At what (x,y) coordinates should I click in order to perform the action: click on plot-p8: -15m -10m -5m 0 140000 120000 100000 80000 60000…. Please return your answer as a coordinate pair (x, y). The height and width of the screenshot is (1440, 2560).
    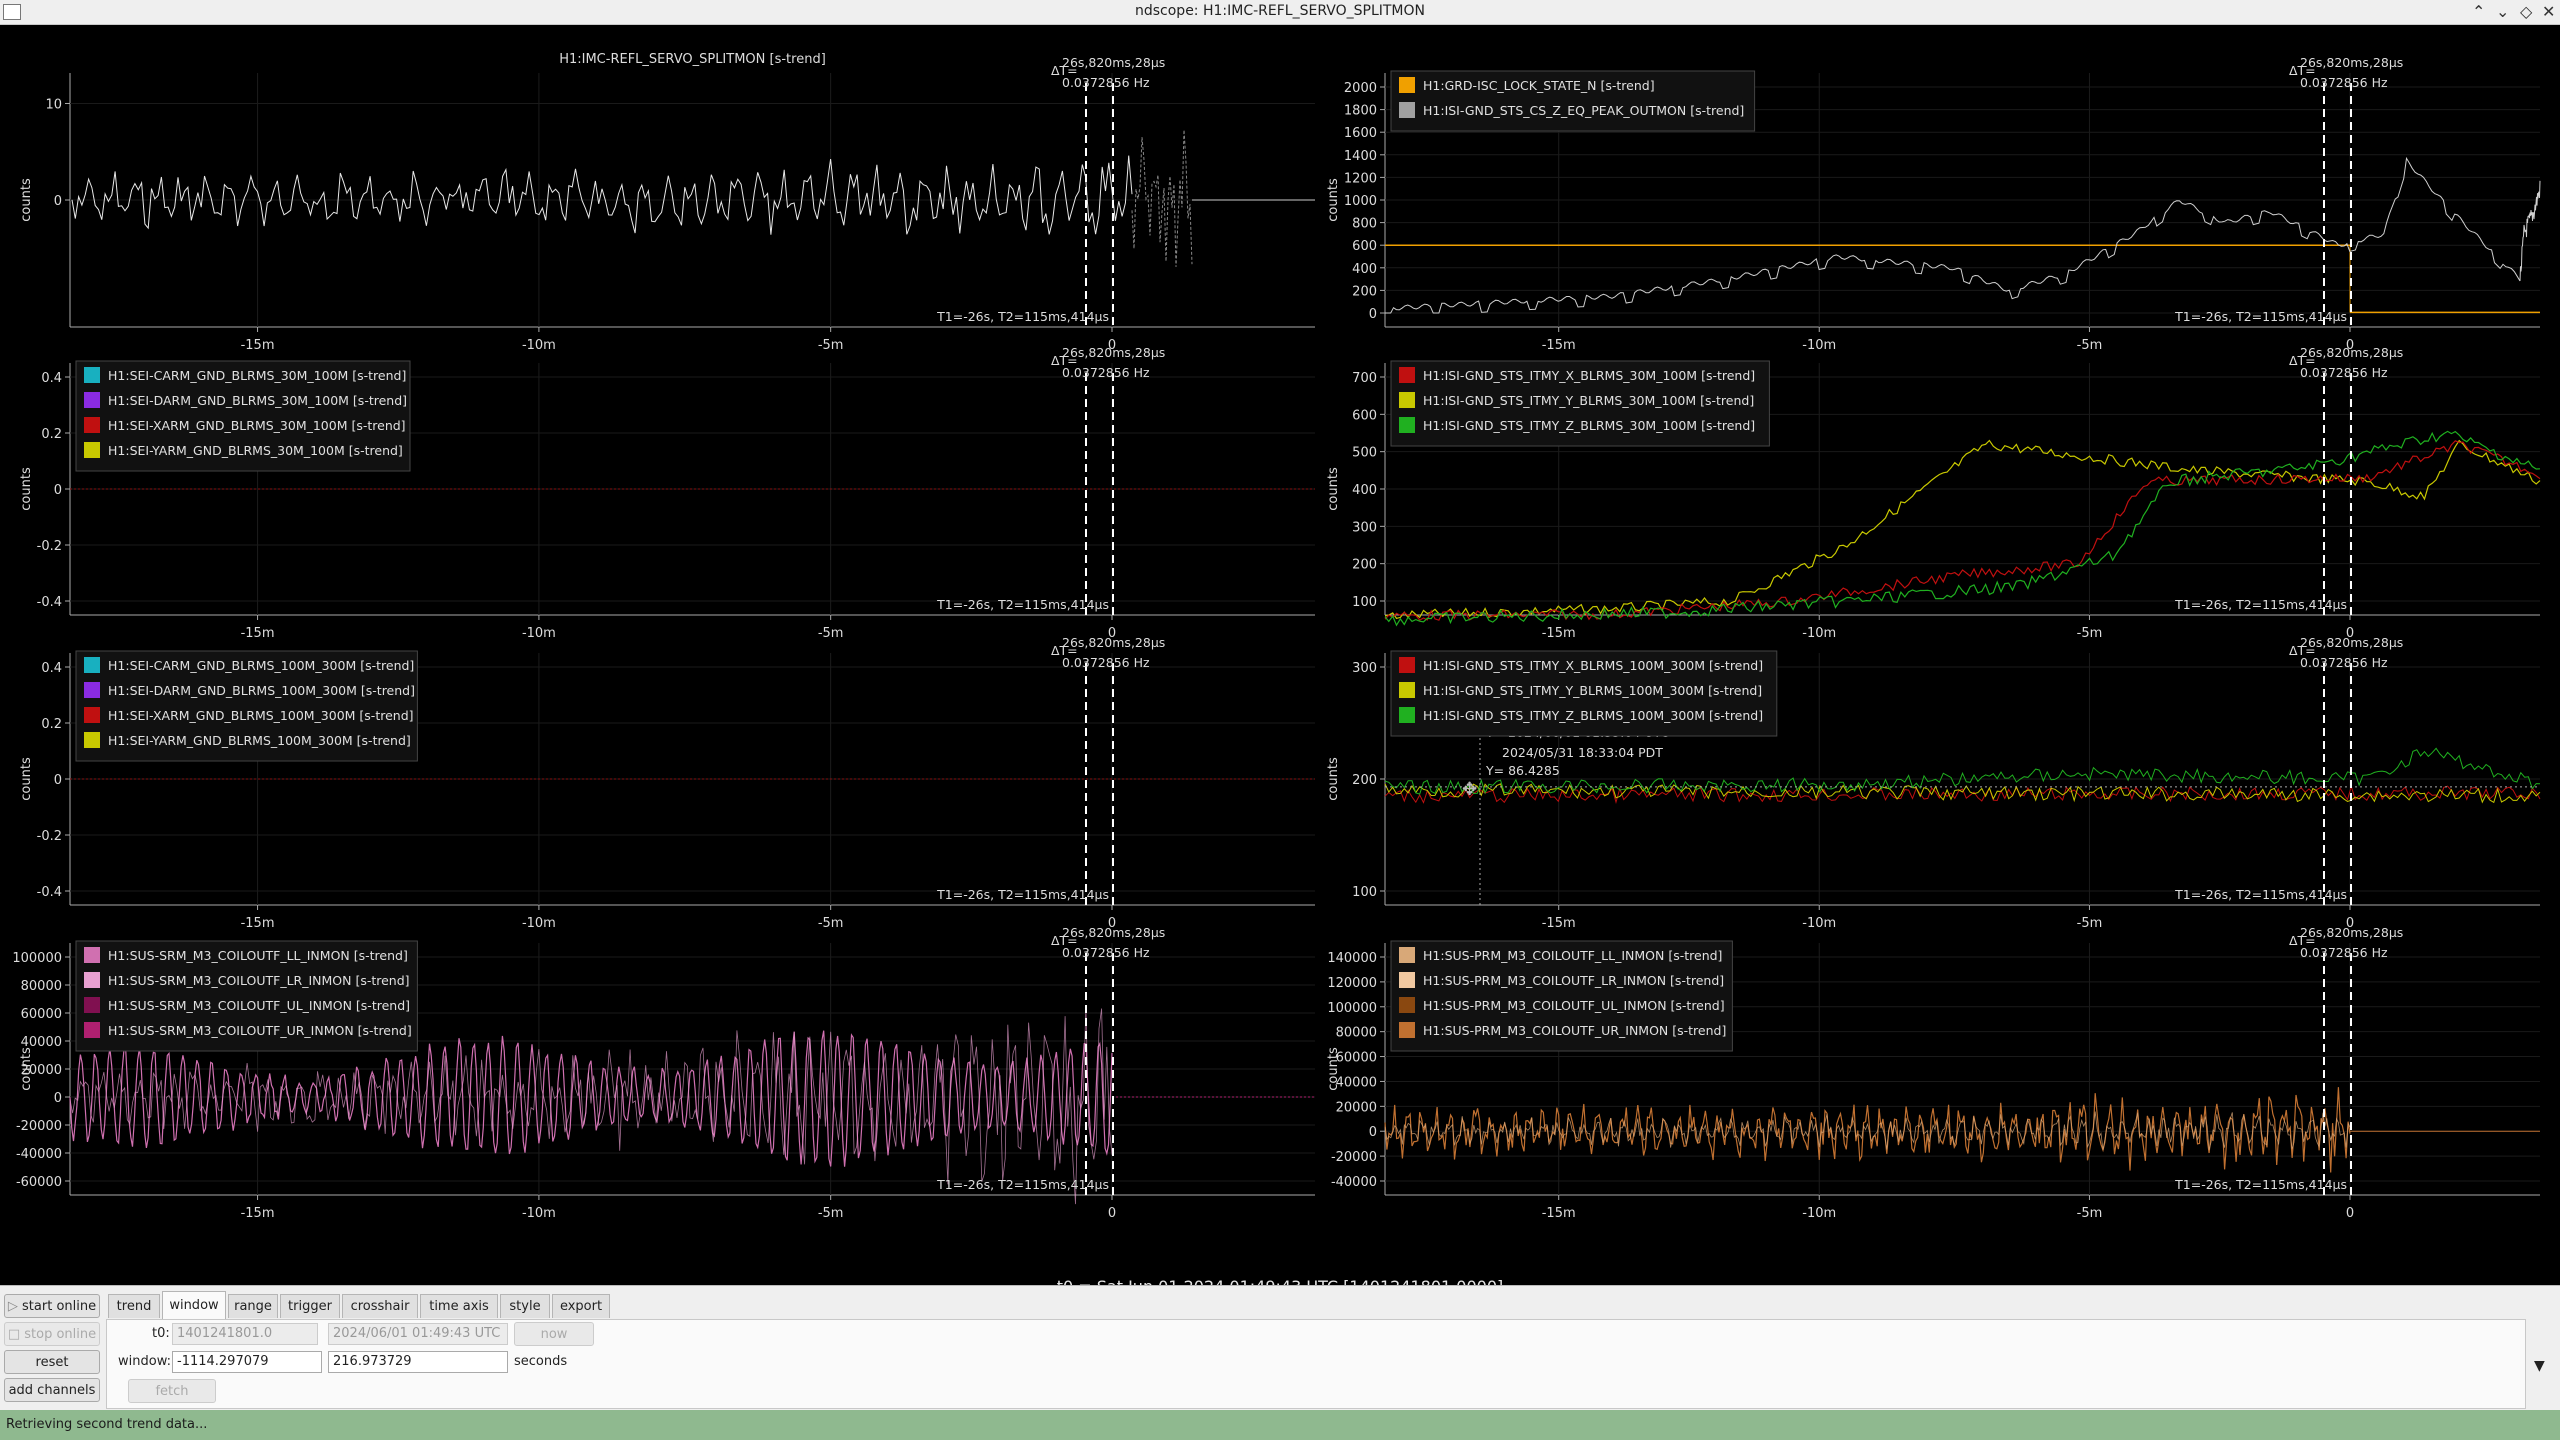
    Looking at the image, I should click on (1933, 1073).